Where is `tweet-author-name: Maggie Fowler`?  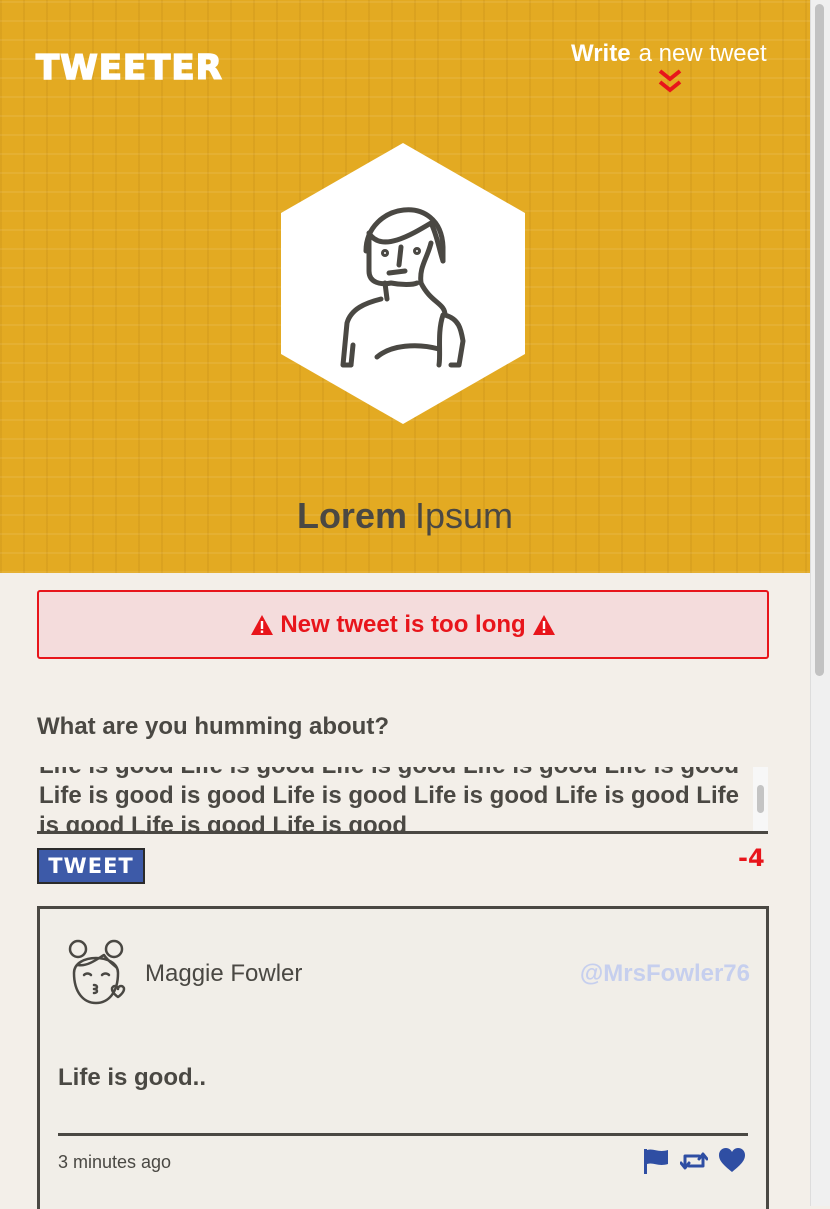
tweet-author-name: Maggie Fowler is located at coordinates (223, 974).